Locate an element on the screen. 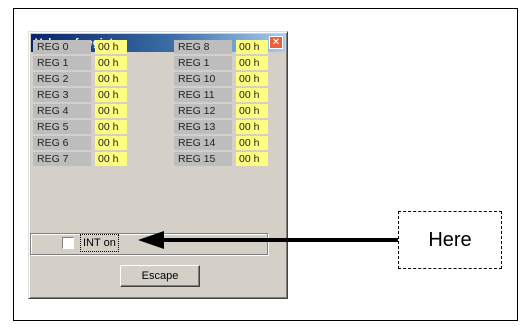 The image size is (524, 327). register-row: REG 13 00 h is located at coordinates (221, 127).